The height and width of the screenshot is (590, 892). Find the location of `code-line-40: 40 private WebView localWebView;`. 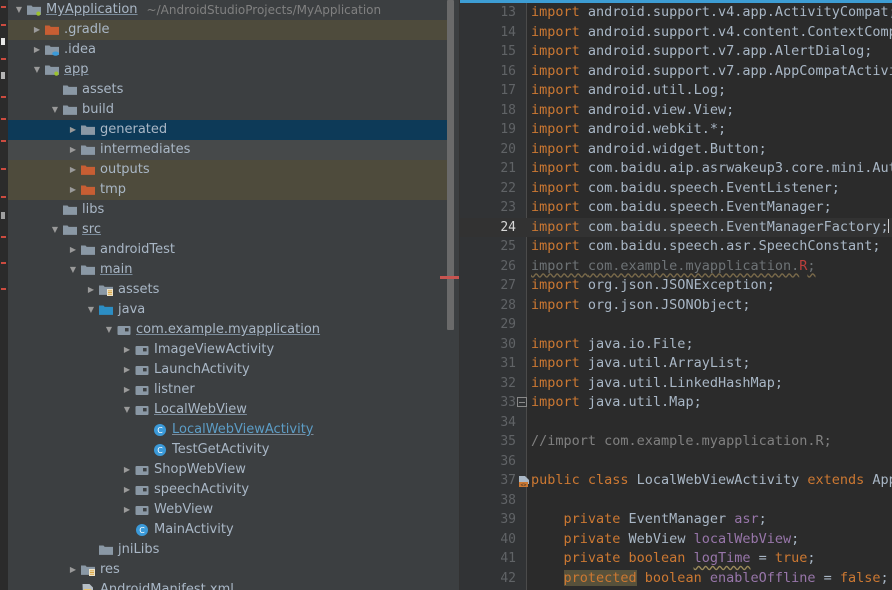

code-line-40: 40 private WebView localWebView; is located at coordinates (676, 540).